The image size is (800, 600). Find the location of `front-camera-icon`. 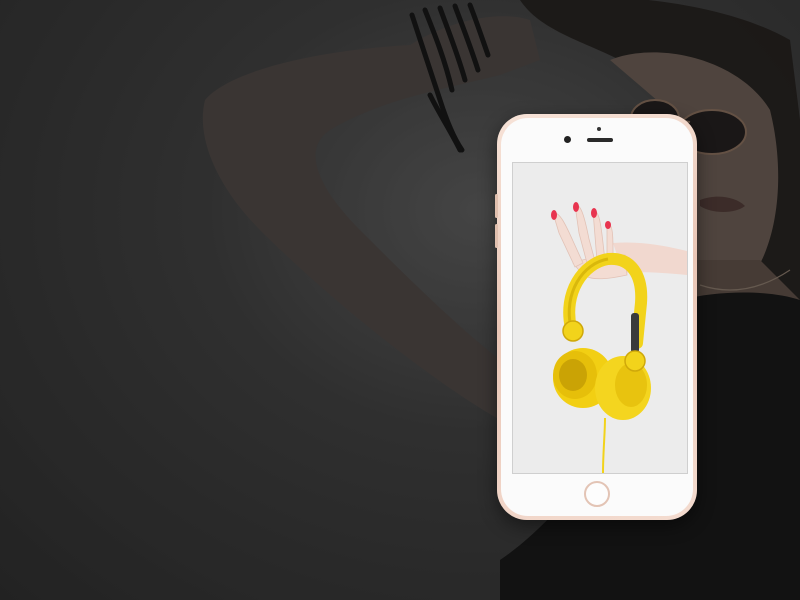

front-camera-icon is located at coordinates (567, 139).